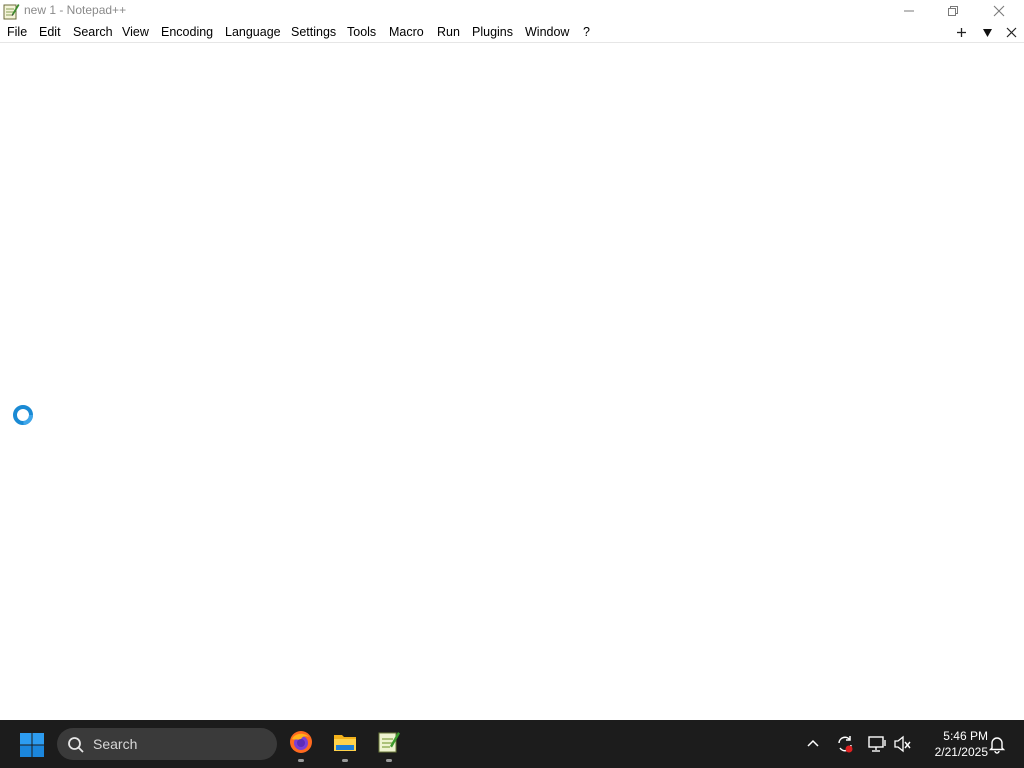 The height and width of the screenshot is (768, 1024). What do you see at coordinates (512, 744) in the screenshot?
I see `taskbar: Search 5:46 PM 2/21/2025` at bounding box center [512, 744].